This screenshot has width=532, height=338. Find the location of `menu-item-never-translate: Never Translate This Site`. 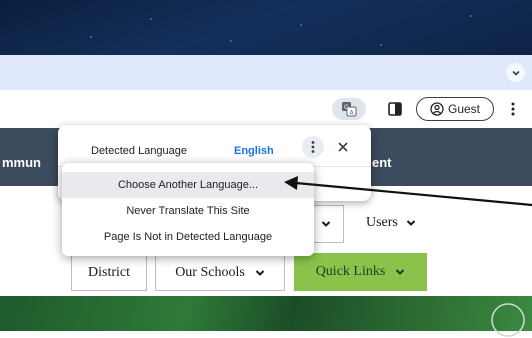

menu-item-never-translate: Never Translate This Site is located at coordinates (188, 211).